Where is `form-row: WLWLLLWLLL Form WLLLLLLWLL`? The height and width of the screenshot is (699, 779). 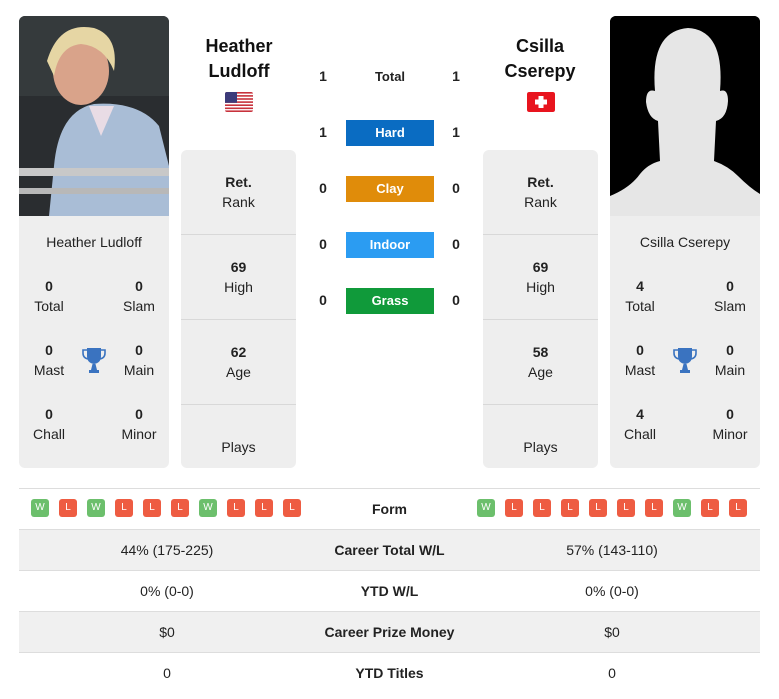
form-row: WLWLLLWLLL Form WLLLLLLWLL is located at coordinates (389, 509).